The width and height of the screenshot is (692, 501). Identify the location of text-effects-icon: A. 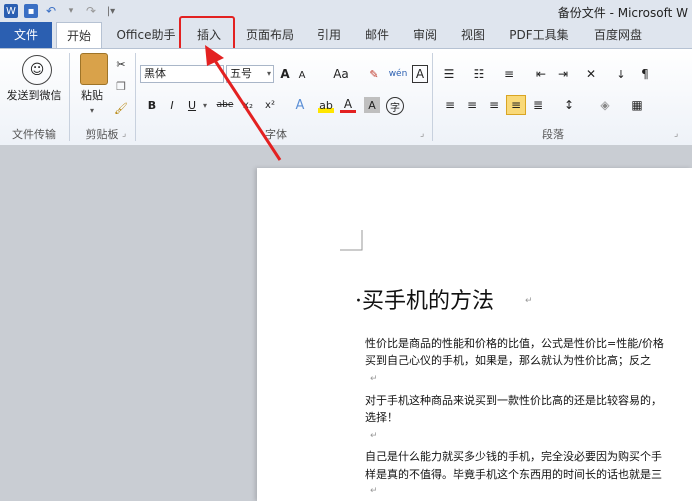
(300, 105).